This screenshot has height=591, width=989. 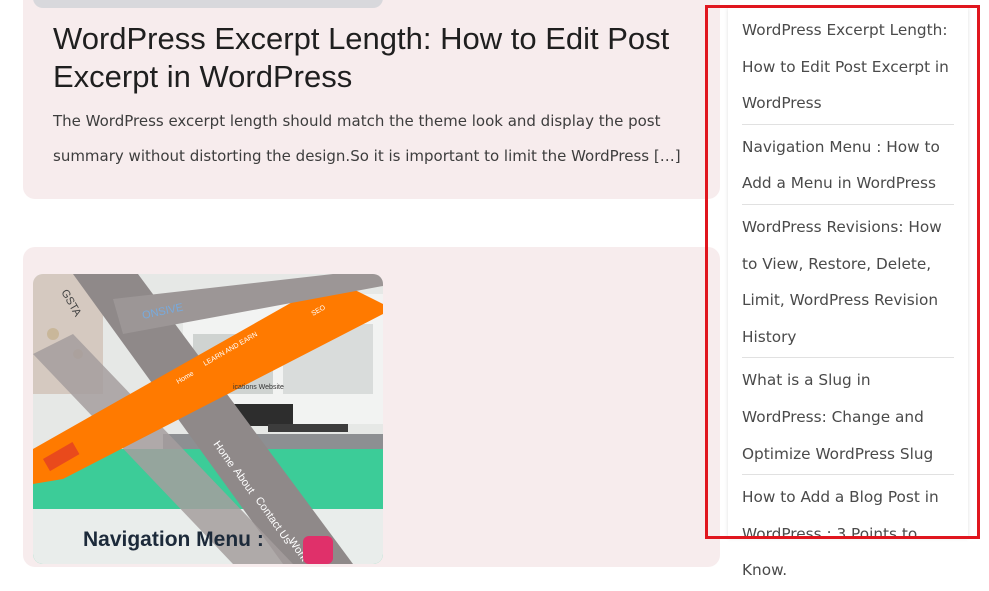 I want to click on image-caption-text: Navigation Menu :, so click(x=173, y=539).